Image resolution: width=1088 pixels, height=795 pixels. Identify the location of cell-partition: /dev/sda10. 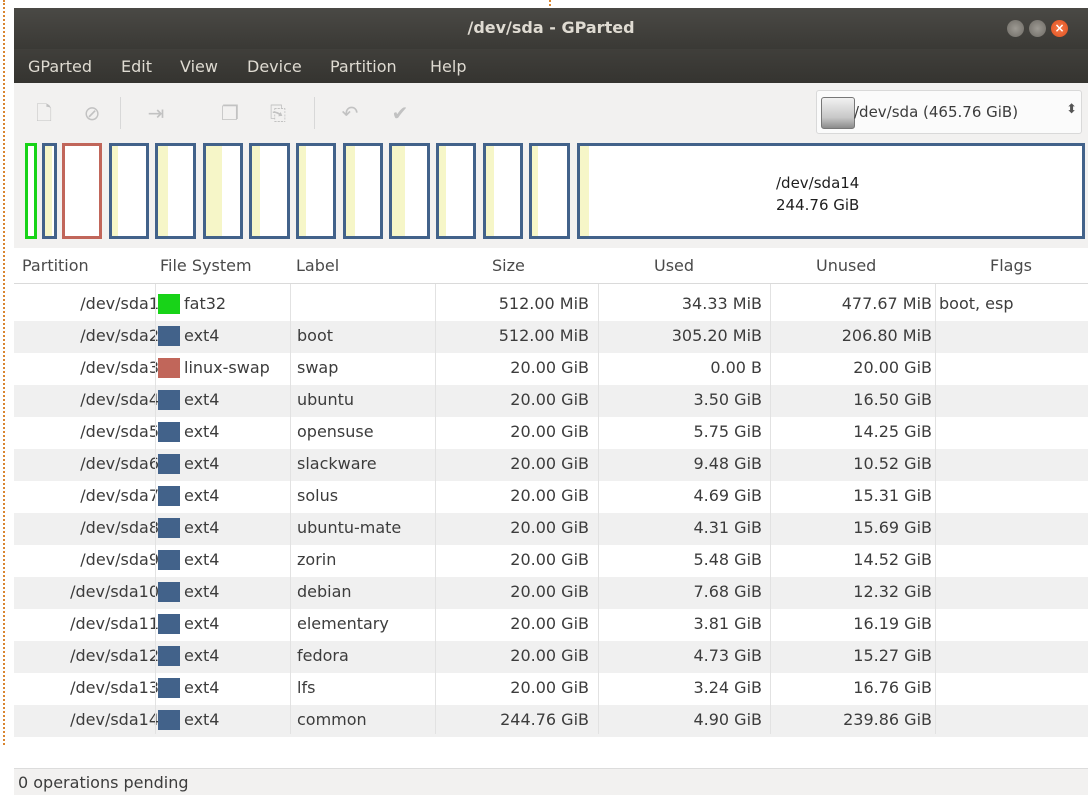
(114, 591).